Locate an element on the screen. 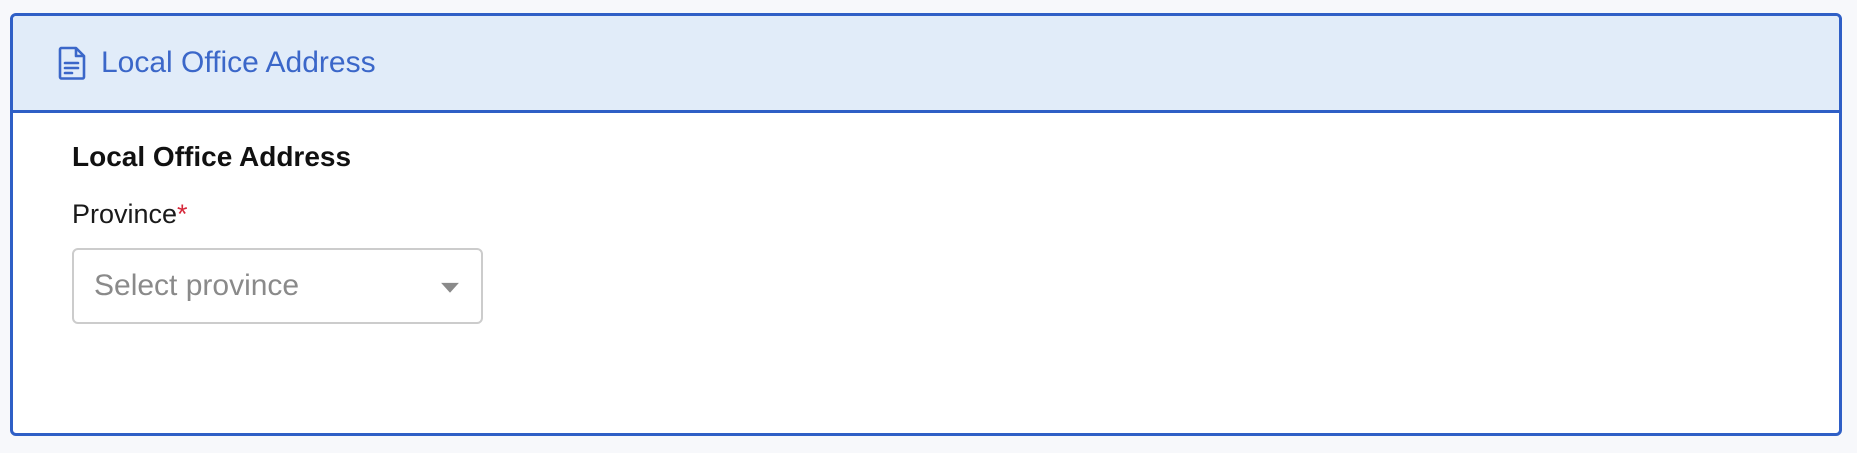 Image resolution: width=1857 pixels, height=453 pixels. province-select: Select province is located at coordinates (277, 286).